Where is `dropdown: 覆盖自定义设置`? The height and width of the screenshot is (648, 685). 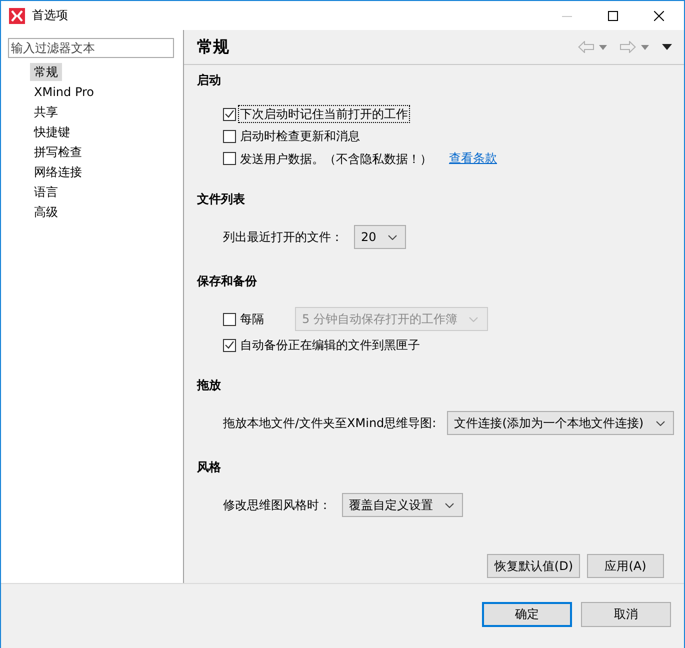
dropdown: 覆盖自定义设置 is located at coordinates (402, 505).